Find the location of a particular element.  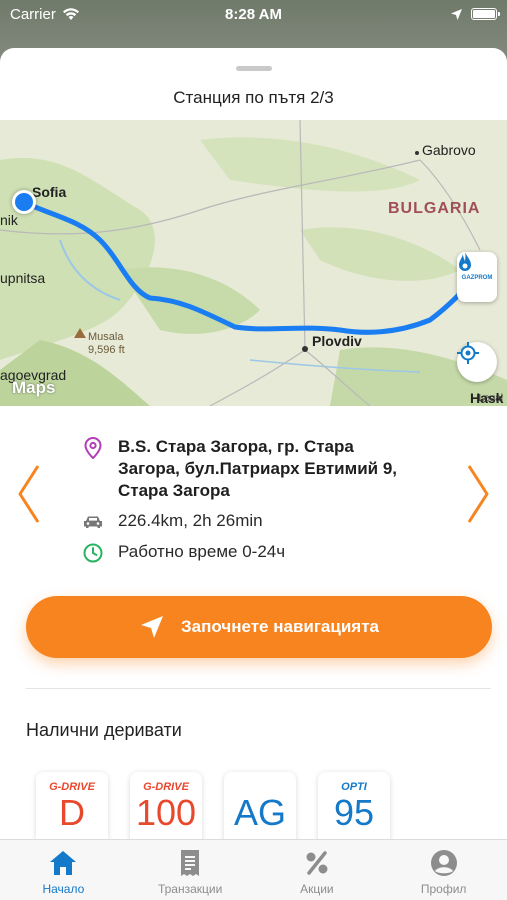

maps-logo-text: Maps is located at coordinates (34, 387).